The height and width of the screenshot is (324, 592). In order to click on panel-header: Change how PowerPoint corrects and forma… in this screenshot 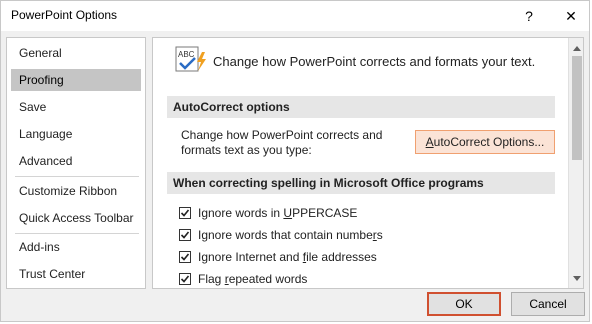, I will do `click(374, 61)`.